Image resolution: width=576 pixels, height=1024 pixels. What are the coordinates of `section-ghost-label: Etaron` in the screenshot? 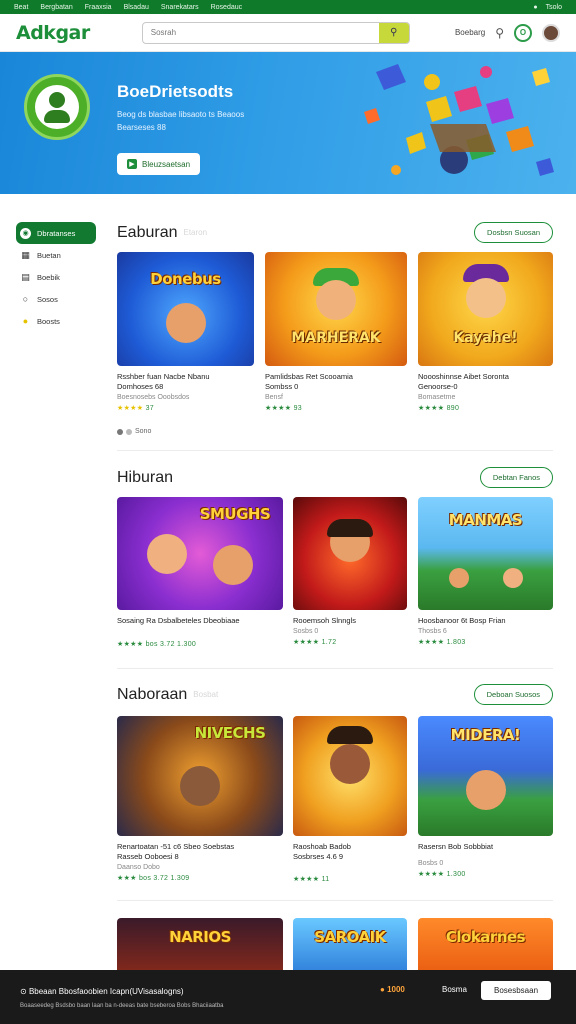 It's located at (195, 232).